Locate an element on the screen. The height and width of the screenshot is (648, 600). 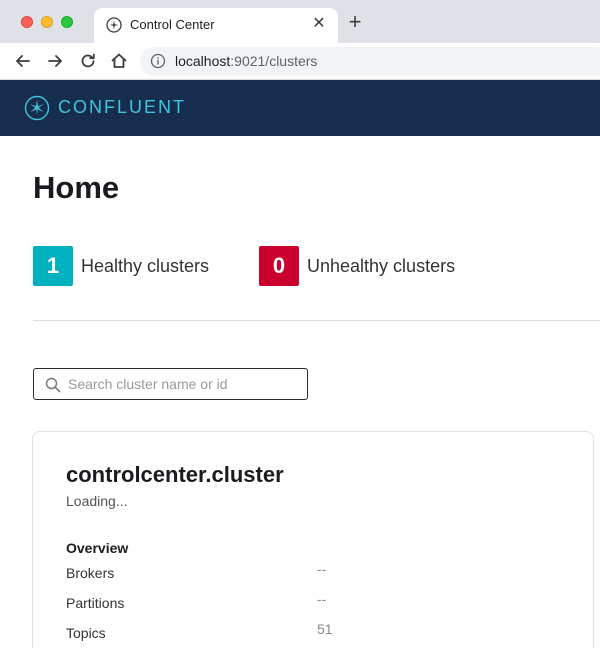
url-path: :9021/clusters is located at coordinates (274, 61).